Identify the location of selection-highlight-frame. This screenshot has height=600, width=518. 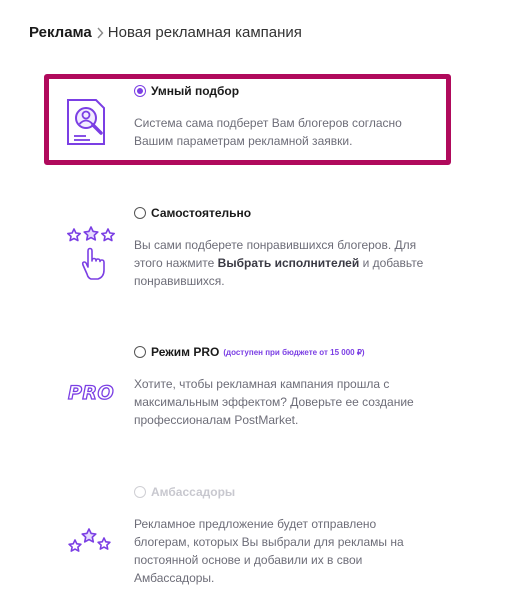
(247, 119).